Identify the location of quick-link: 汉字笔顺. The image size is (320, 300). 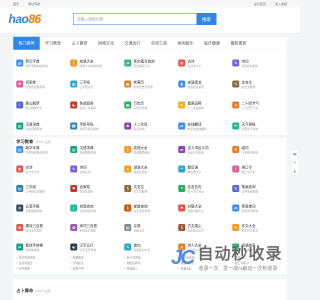
(43, 269).